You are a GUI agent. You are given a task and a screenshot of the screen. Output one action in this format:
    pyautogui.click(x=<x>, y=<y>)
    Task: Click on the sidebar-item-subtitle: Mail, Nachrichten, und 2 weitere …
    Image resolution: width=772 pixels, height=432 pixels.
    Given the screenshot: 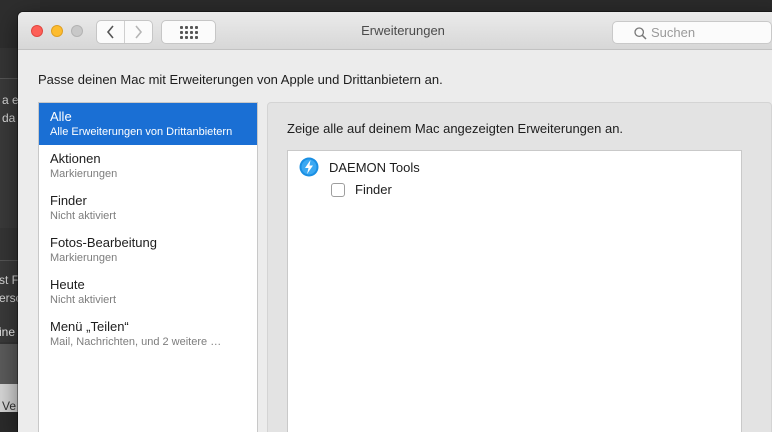 What is the action you would take?
    pyautogui.click(x=136, y=342)
    